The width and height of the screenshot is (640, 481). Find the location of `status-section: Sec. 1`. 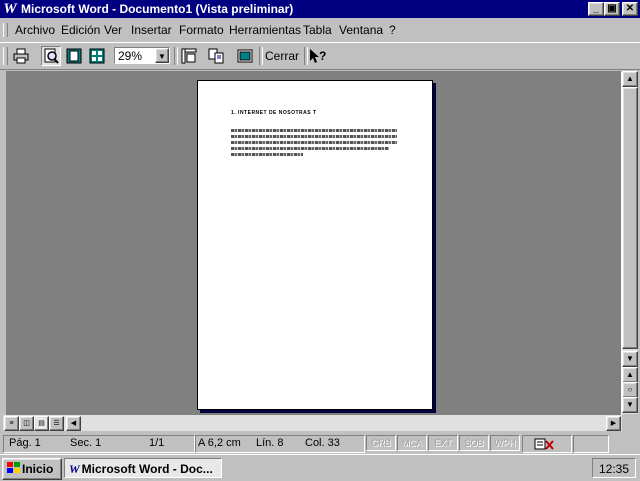

status-section: Sec. 1 is located at coordinates (86, 443).